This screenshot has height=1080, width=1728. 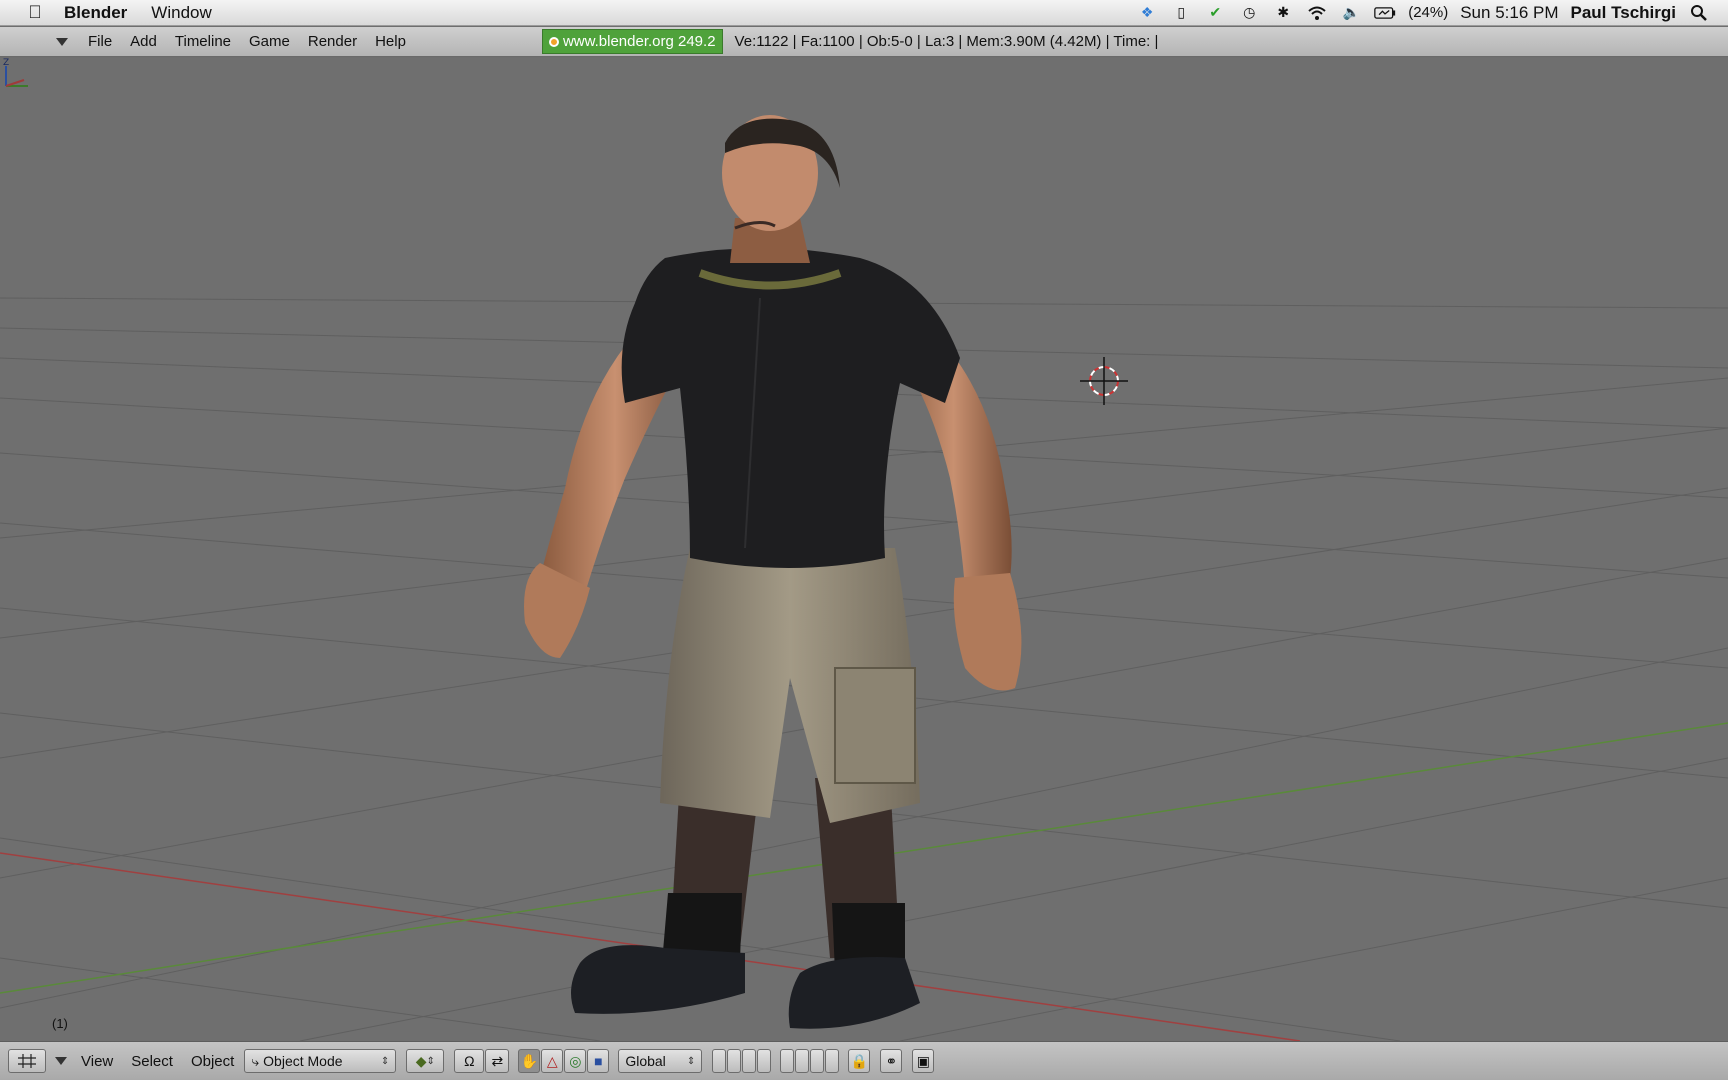 I want to click on layer-buttons-left, so click(x=742, y=1061).